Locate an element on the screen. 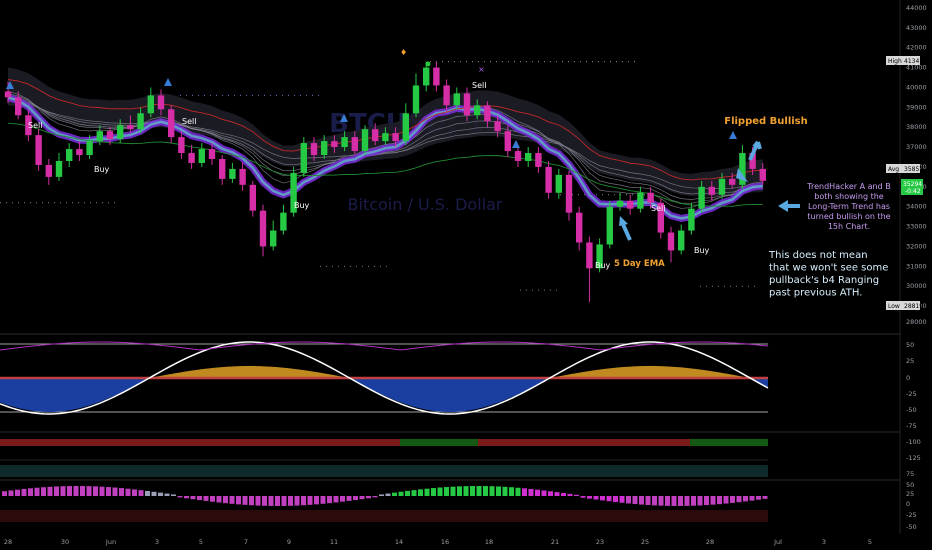 This screenshot has width=932, height=550. price-tick: 42000 is located at coordinates (916, 48).